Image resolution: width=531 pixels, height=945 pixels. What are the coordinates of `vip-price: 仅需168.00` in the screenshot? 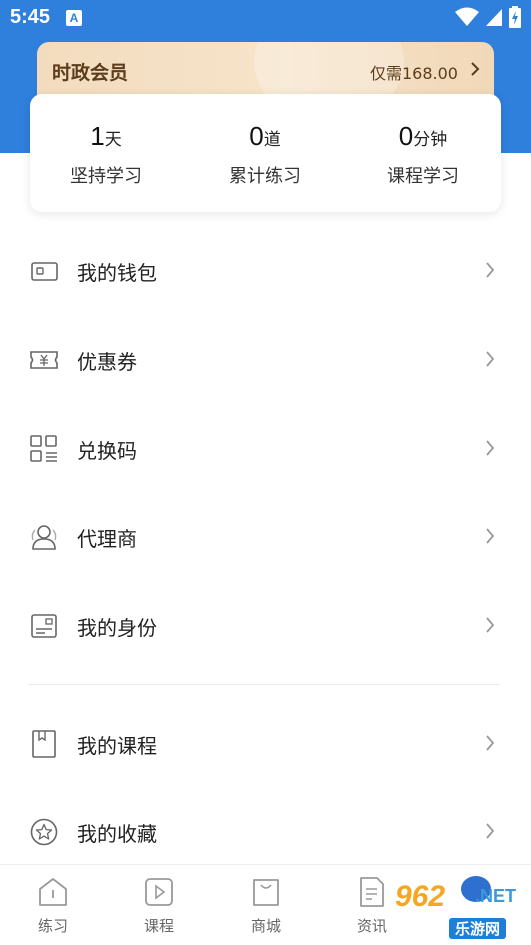 It's located at (414, 73).